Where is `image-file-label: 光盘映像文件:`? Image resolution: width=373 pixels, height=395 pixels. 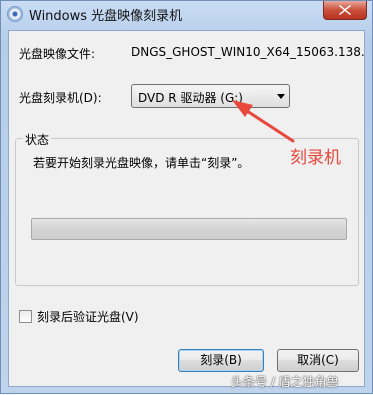 image-file-label: 光盘映像文件: is located at coordinates (57, 54).